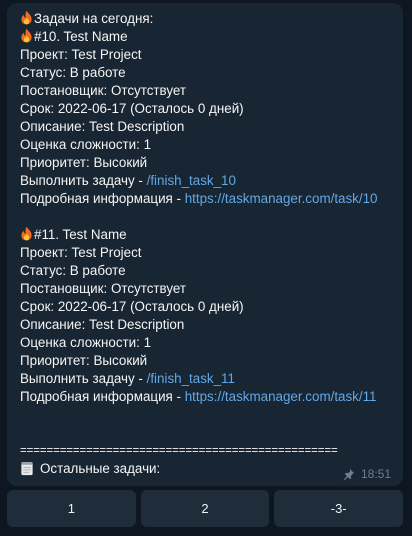  I want to click on task-finish-row: Выполнить задачу - /finish_task_10, so click(206, 181).